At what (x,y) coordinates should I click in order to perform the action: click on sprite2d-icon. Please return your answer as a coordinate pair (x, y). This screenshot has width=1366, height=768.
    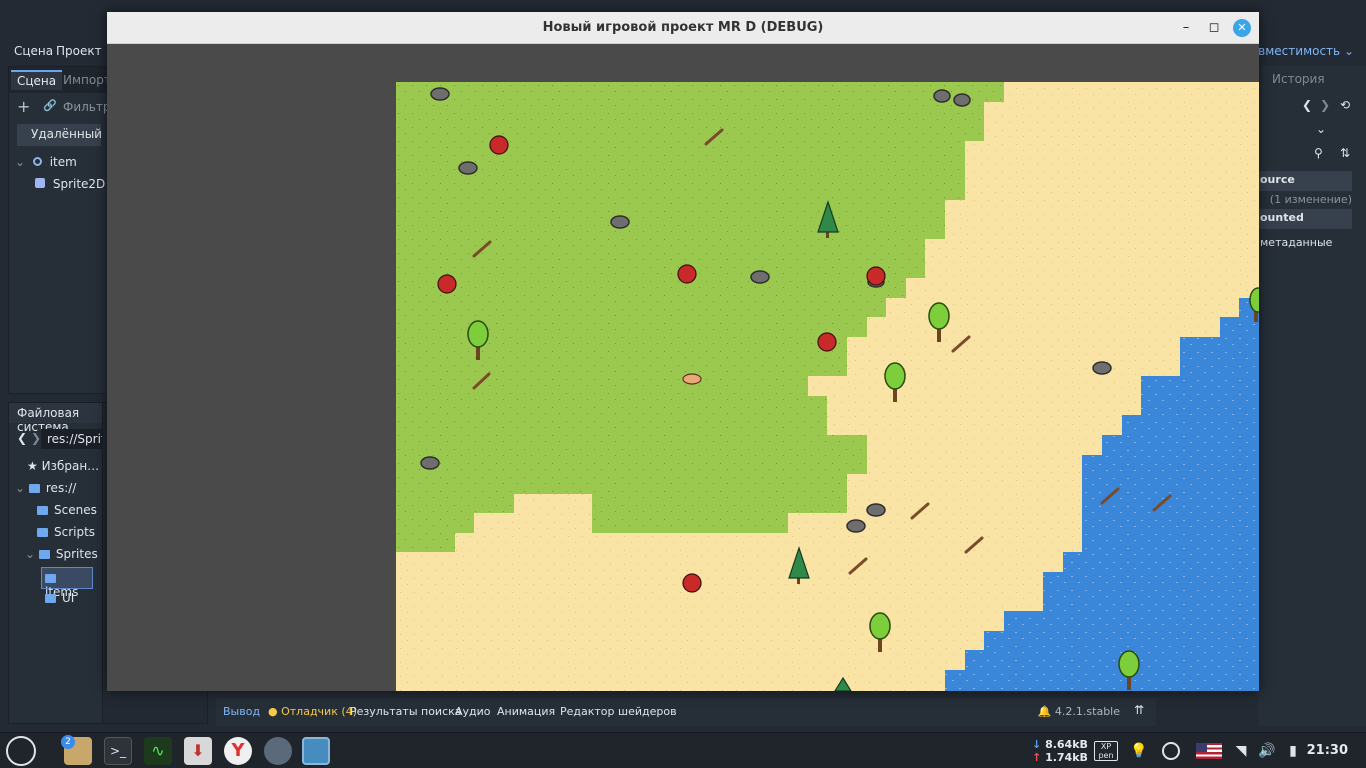
    Looking at the image, I should click on (40, 183).